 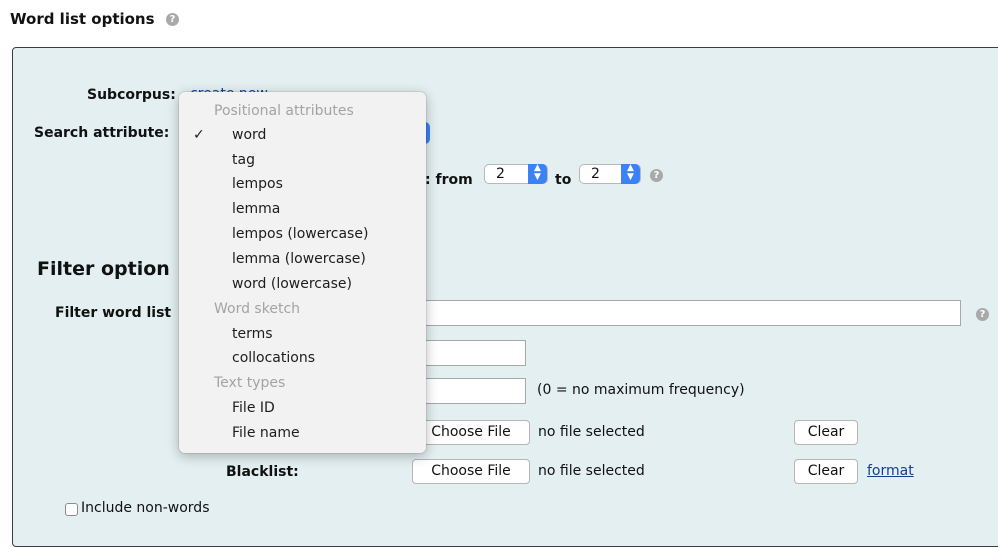 What do you see at coordinates (252, 334) in the screenshot?
I see `dropdown-item-terms: terms` at bounding box center [252, 334].